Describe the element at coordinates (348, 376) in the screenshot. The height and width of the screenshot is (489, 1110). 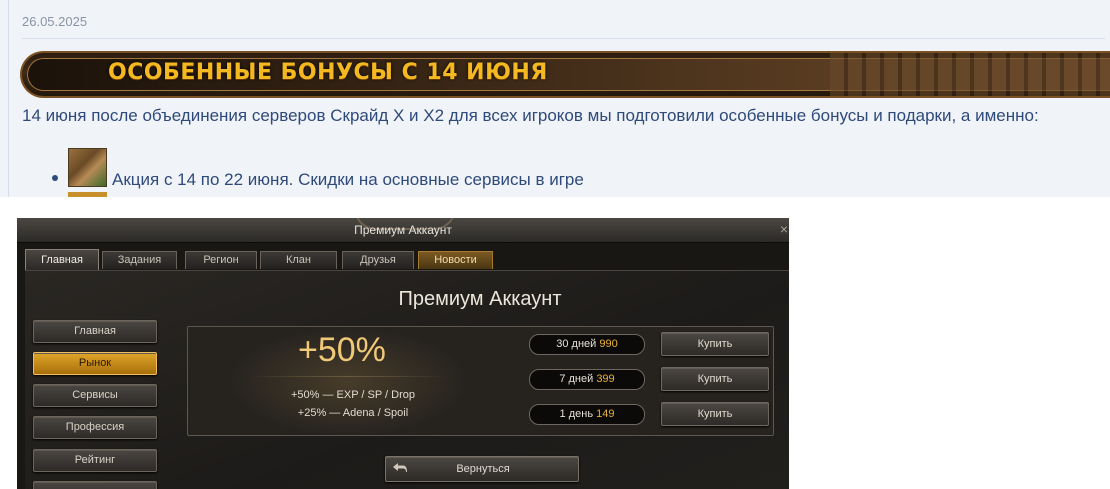
I see `percent-underline` at that location.